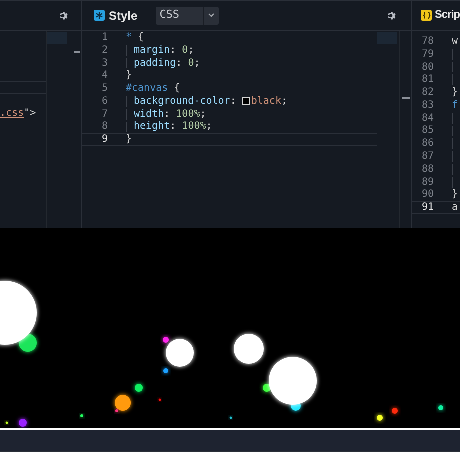 Image resolution: width=460 pixels, height=460 pixels. Describe the element at coordinates (427, 80) in the screenshot. I see `line-number: 81` at that location.